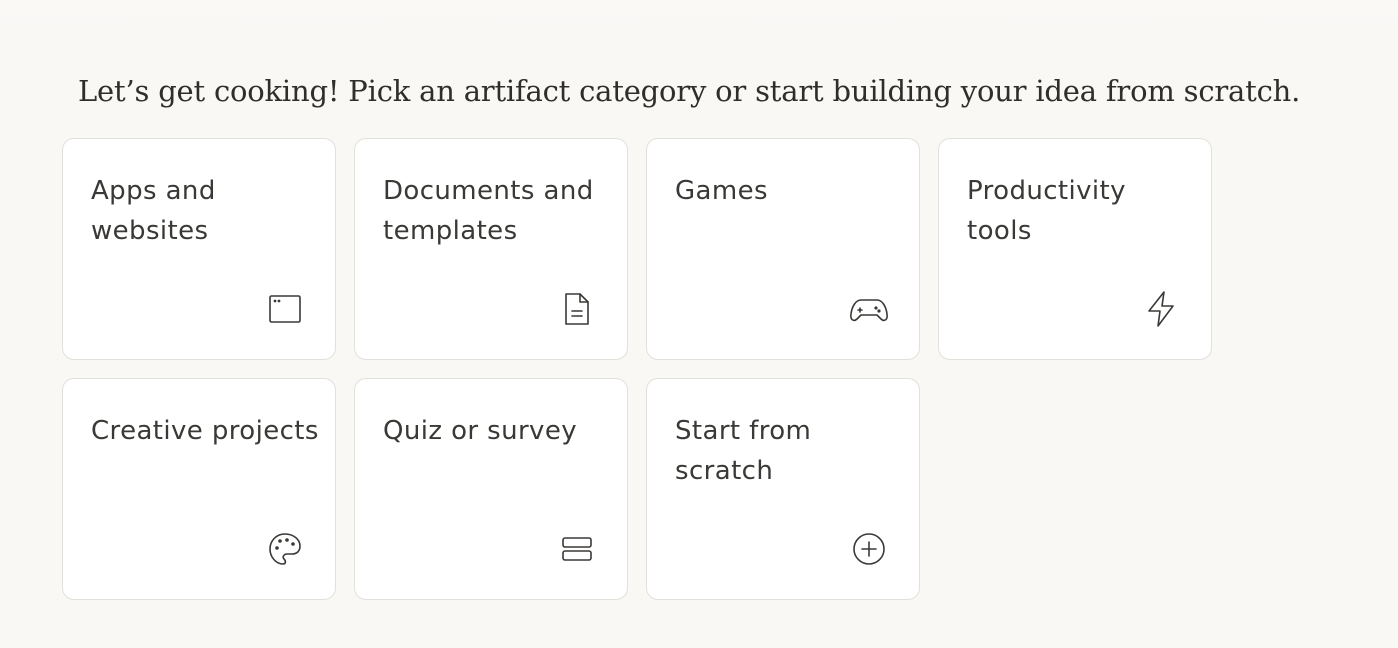 The image size is (1398, 648). What do you see at coordinates (869, 309) in the screenshot?
I see `gamepad-icon` at bounding box center [869, 309].